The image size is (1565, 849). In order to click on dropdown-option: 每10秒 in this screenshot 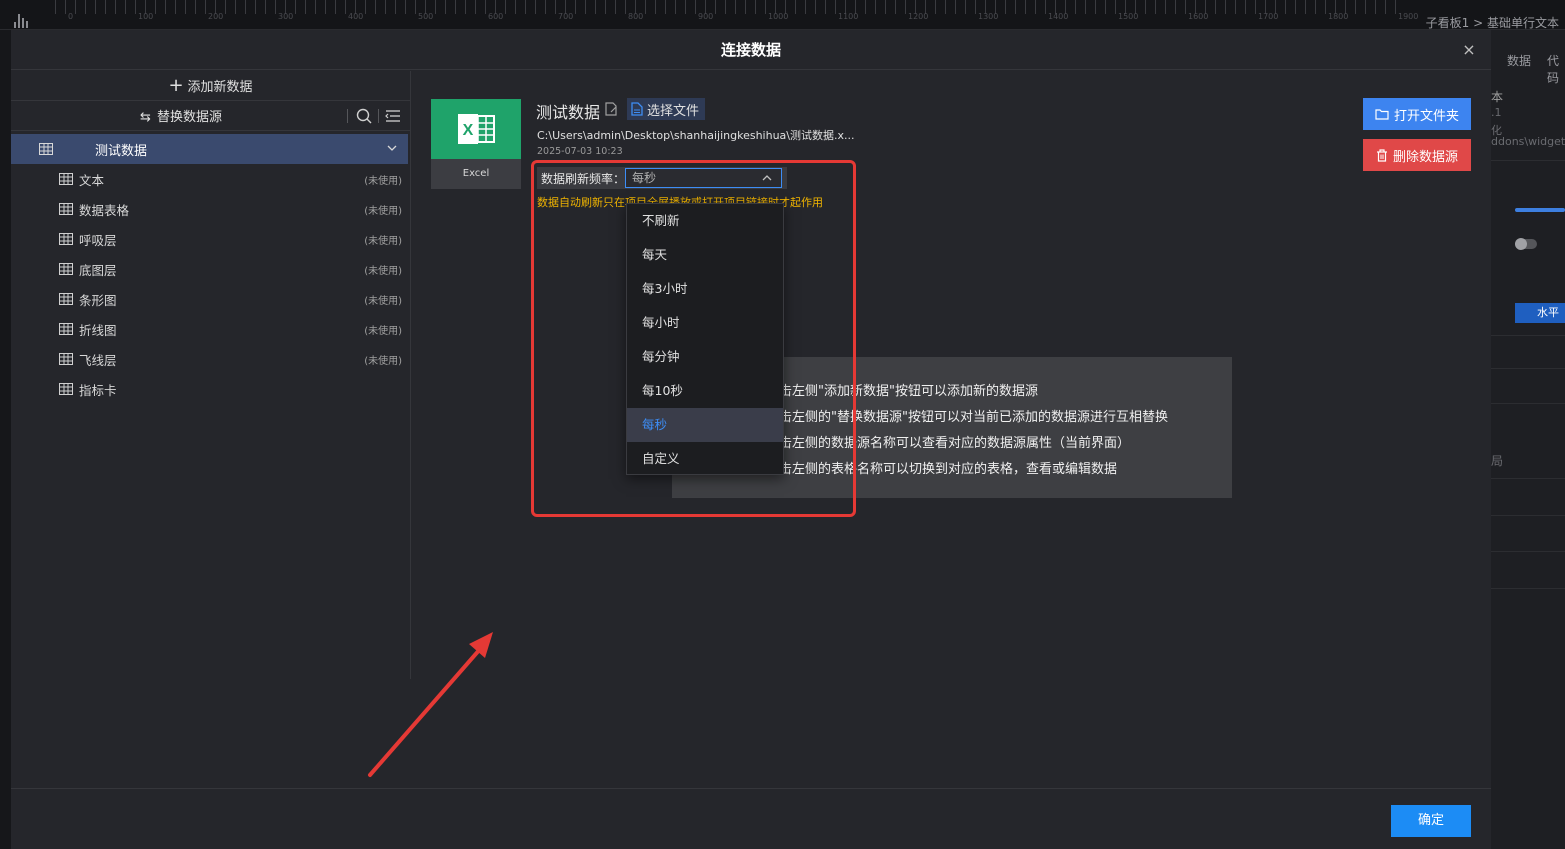, I will do `click(705, 391)`.